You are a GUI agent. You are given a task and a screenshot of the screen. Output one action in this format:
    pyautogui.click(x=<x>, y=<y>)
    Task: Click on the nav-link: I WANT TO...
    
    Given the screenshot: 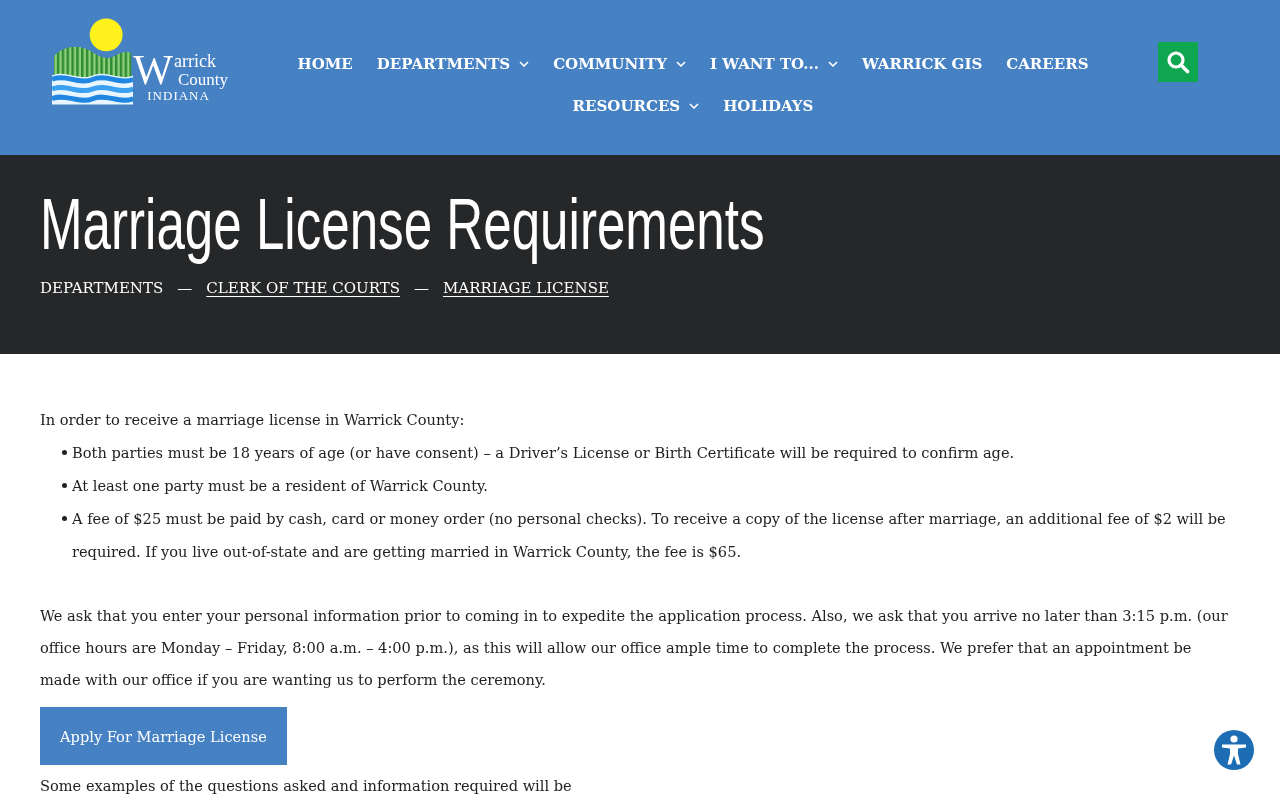 What is the action you would take?
    pyautogui.click(x=774, y=64)
    